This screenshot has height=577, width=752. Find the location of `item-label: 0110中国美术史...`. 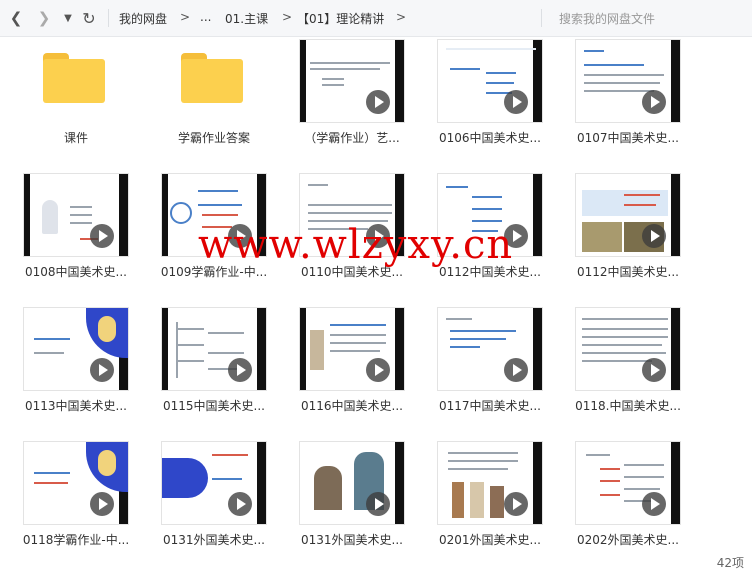

item-label: 0110中国美术史... is located at coordinates (352, 272).